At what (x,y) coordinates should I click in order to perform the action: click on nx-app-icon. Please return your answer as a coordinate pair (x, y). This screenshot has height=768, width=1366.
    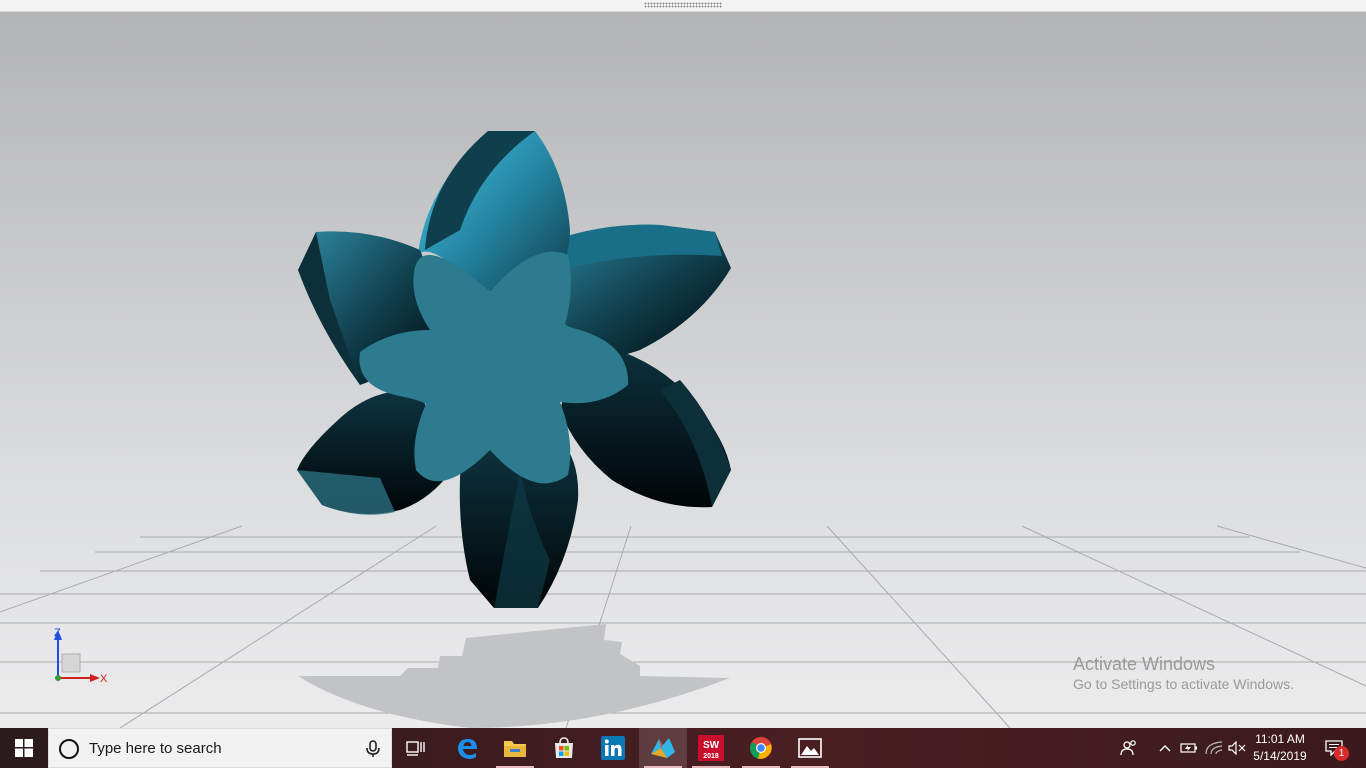
    Looking at the image, I should click on (663, 748).